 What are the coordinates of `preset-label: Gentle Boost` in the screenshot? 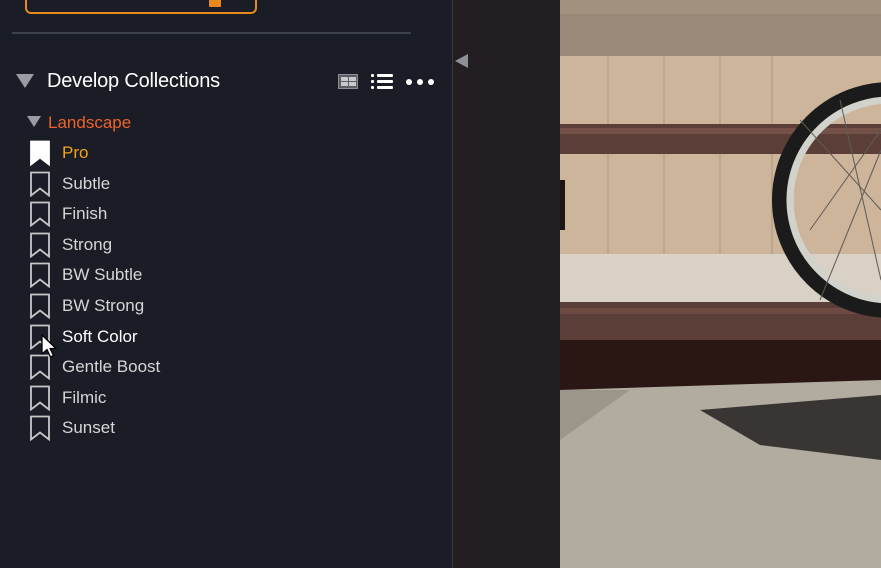 It's located at (111, 367).